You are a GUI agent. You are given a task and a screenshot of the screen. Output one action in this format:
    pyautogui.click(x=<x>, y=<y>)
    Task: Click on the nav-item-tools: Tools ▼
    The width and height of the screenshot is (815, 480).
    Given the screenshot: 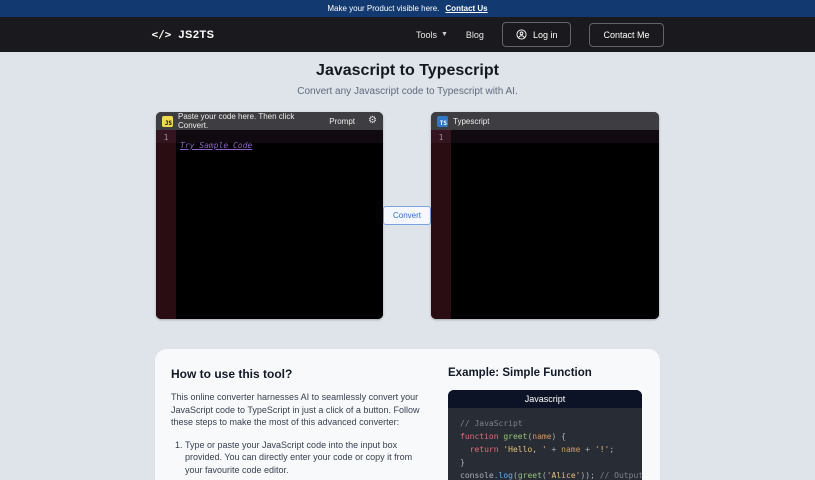 What is the action you would take?
    pyautogui.click(x=432, y=35)
    